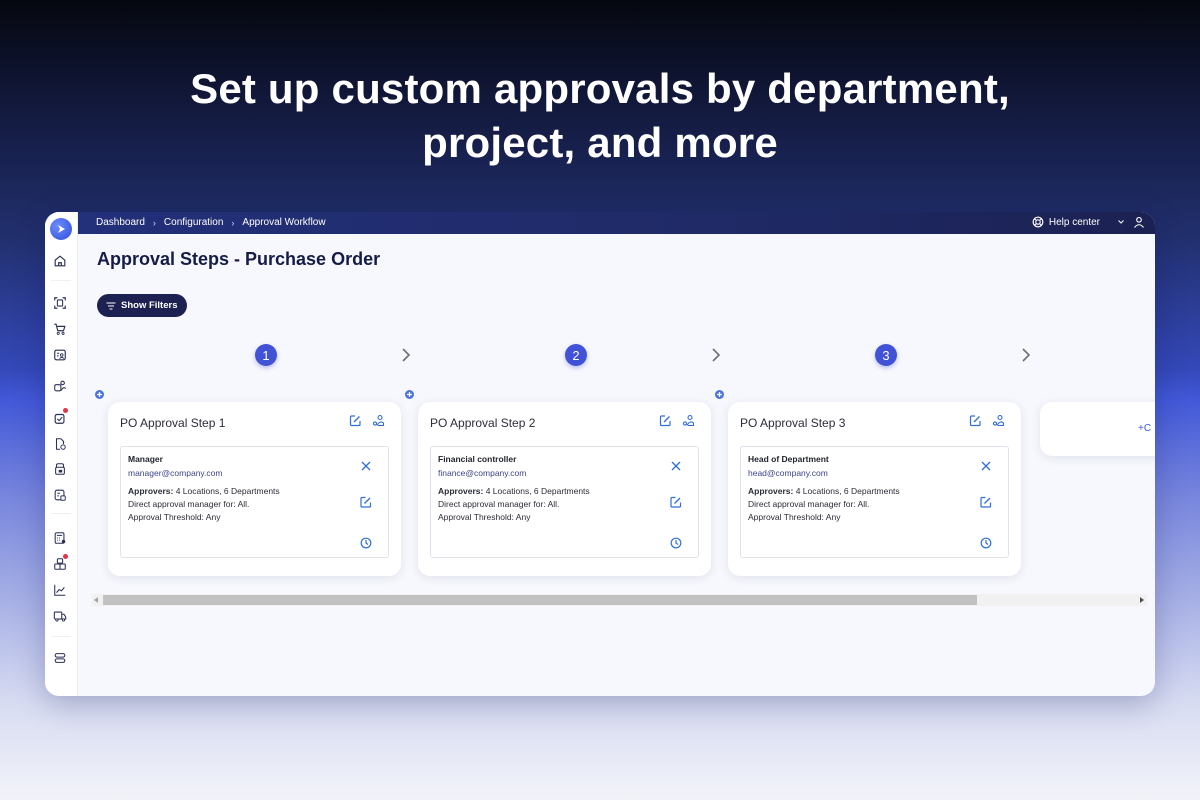 This screenshot has width=1200, height=800. Describe the element at coordinates (1038, 222) in the screenshot. I see `lifebuoy-icon` at that location.